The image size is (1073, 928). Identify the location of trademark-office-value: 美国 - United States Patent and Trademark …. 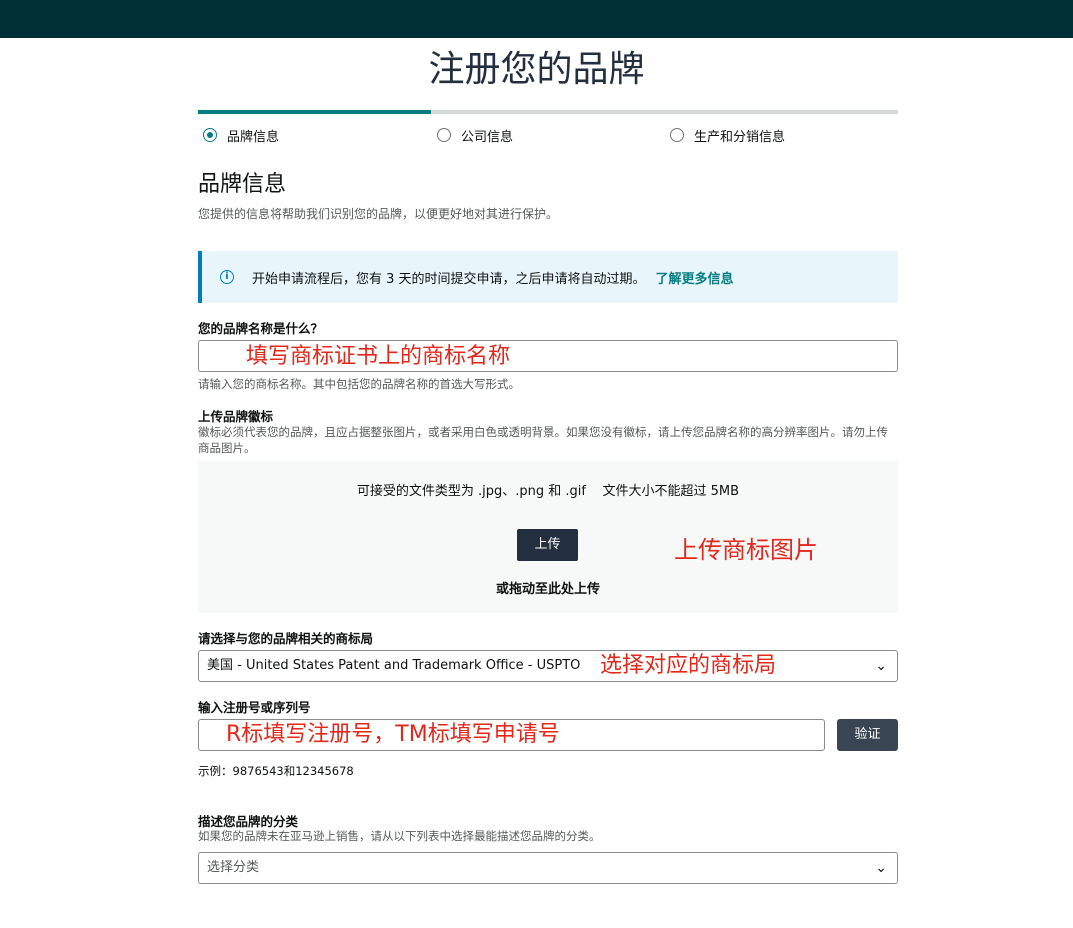
(394, 665).